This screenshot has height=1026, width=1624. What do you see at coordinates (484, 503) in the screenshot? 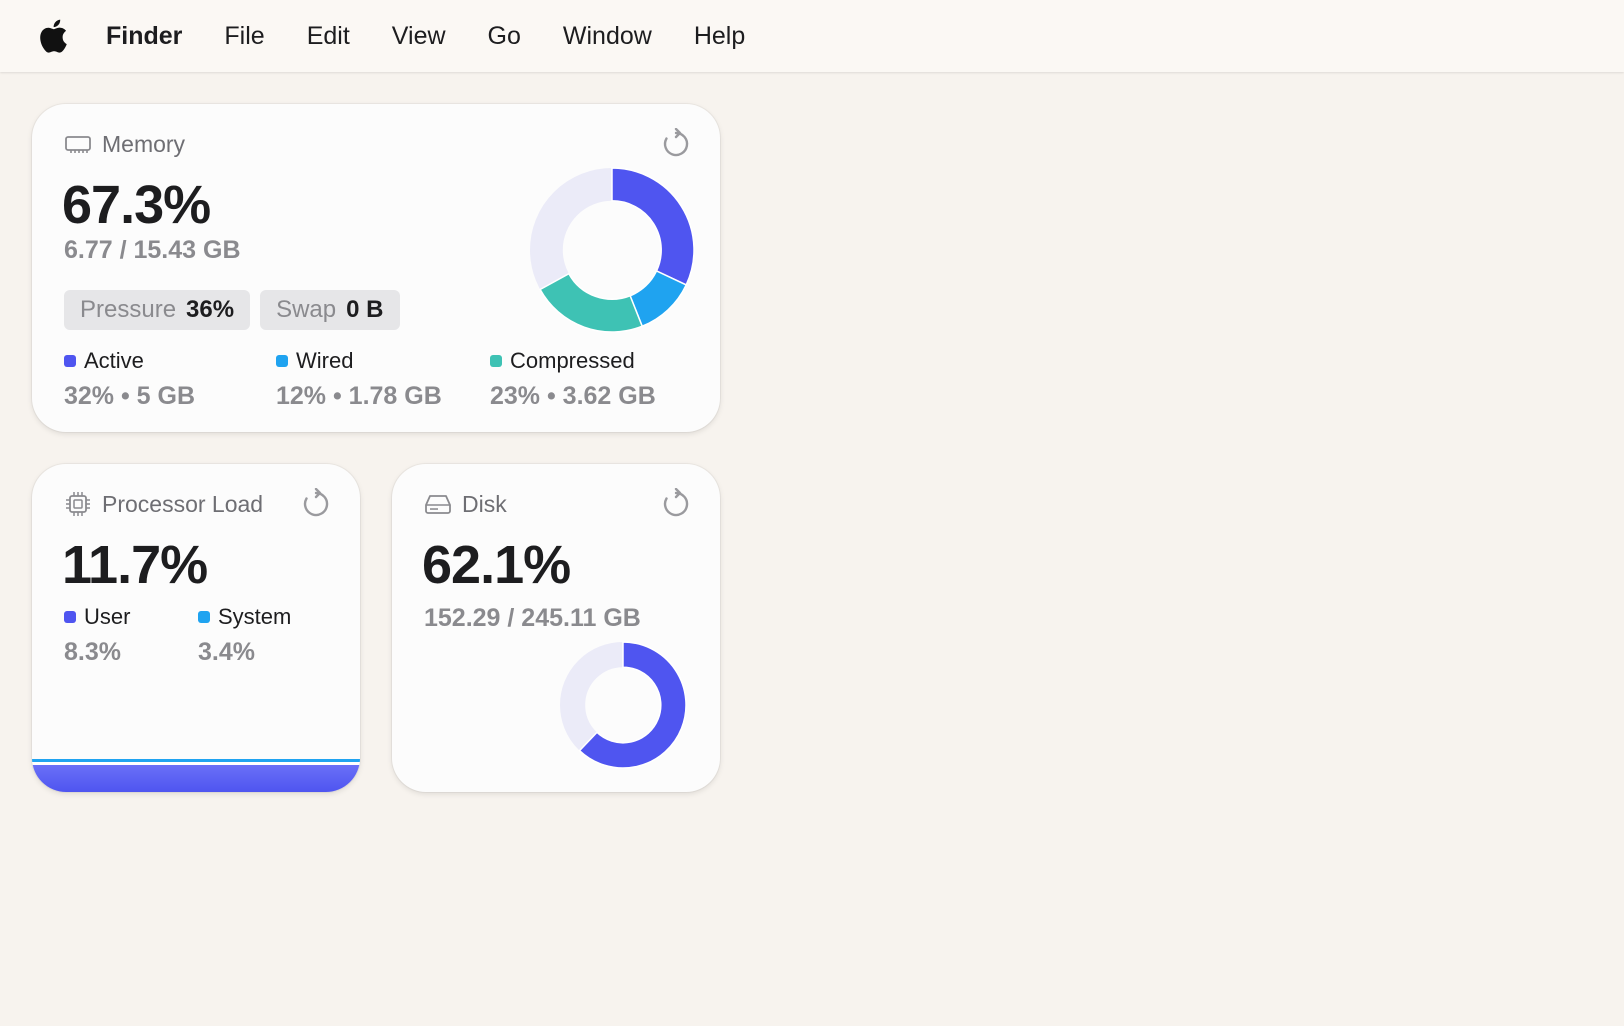
I see `disk-title: Disk` at bounding box center [484, 503].